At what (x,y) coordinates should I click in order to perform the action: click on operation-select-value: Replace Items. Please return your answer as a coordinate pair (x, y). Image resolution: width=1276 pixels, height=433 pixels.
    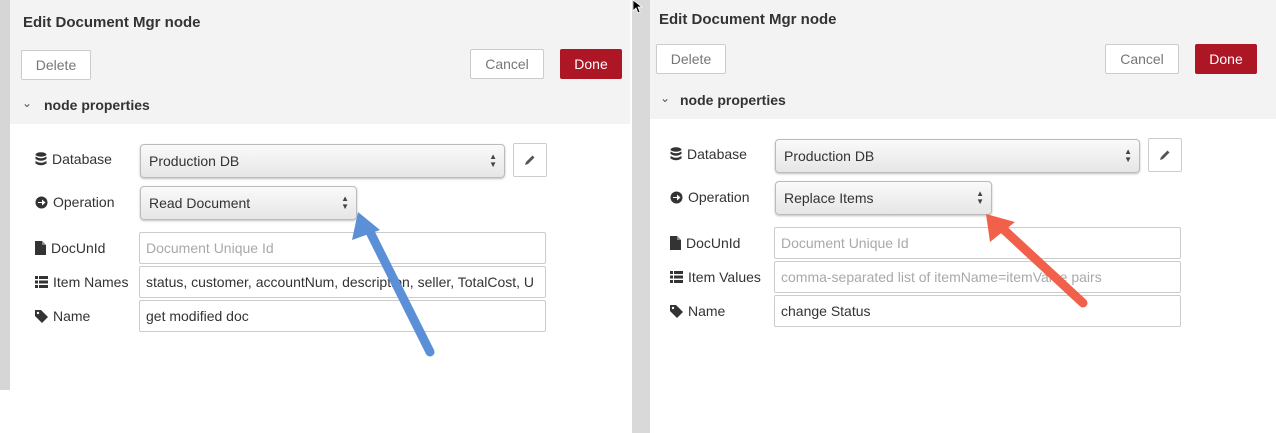
    Looking at the image, I should click on (829, 198).